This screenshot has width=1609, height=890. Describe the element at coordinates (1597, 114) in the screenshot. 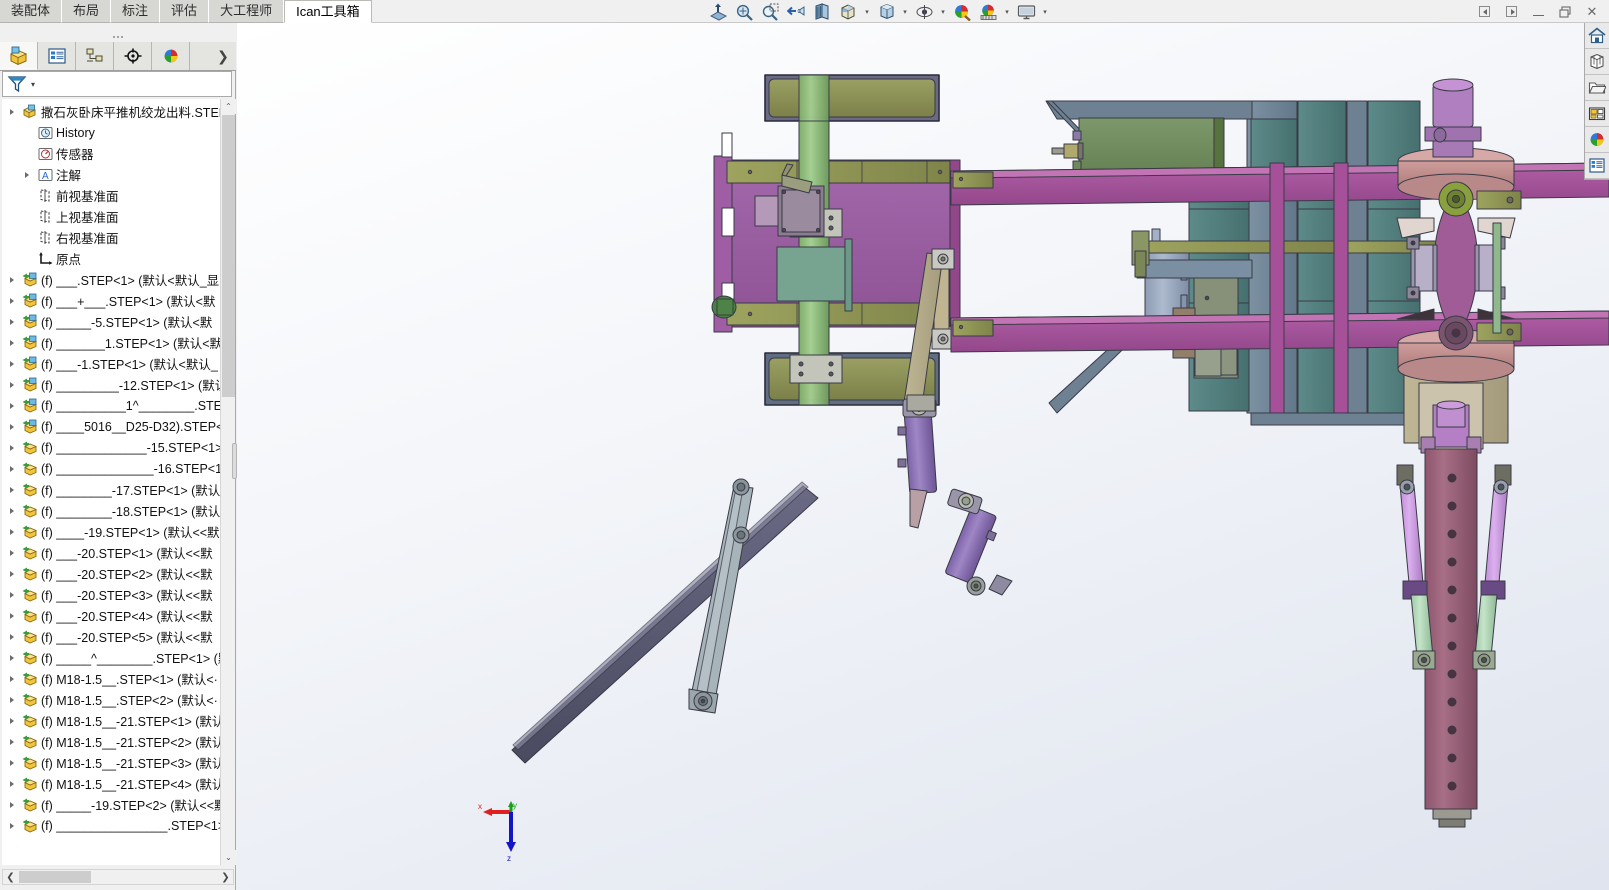

I see `view-palette-icon` at that location.